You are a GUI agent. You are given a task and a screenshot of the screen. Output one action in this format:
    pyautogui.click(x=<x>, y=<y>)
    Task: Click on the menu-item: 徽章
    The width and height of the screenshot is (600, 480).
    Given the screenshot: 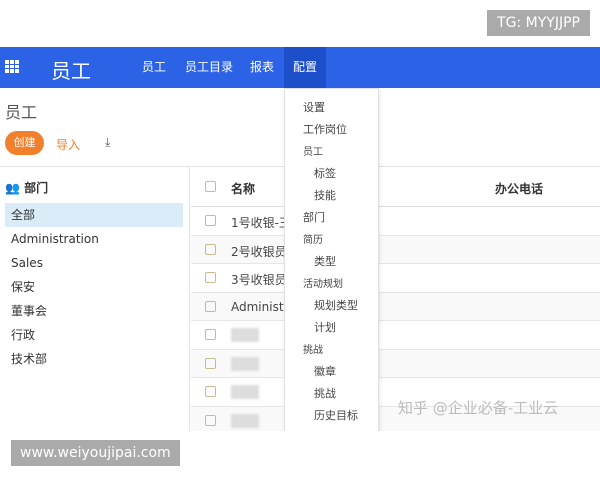 What is the action you would take?
    pyautogui.click(x=325, y=371)
    